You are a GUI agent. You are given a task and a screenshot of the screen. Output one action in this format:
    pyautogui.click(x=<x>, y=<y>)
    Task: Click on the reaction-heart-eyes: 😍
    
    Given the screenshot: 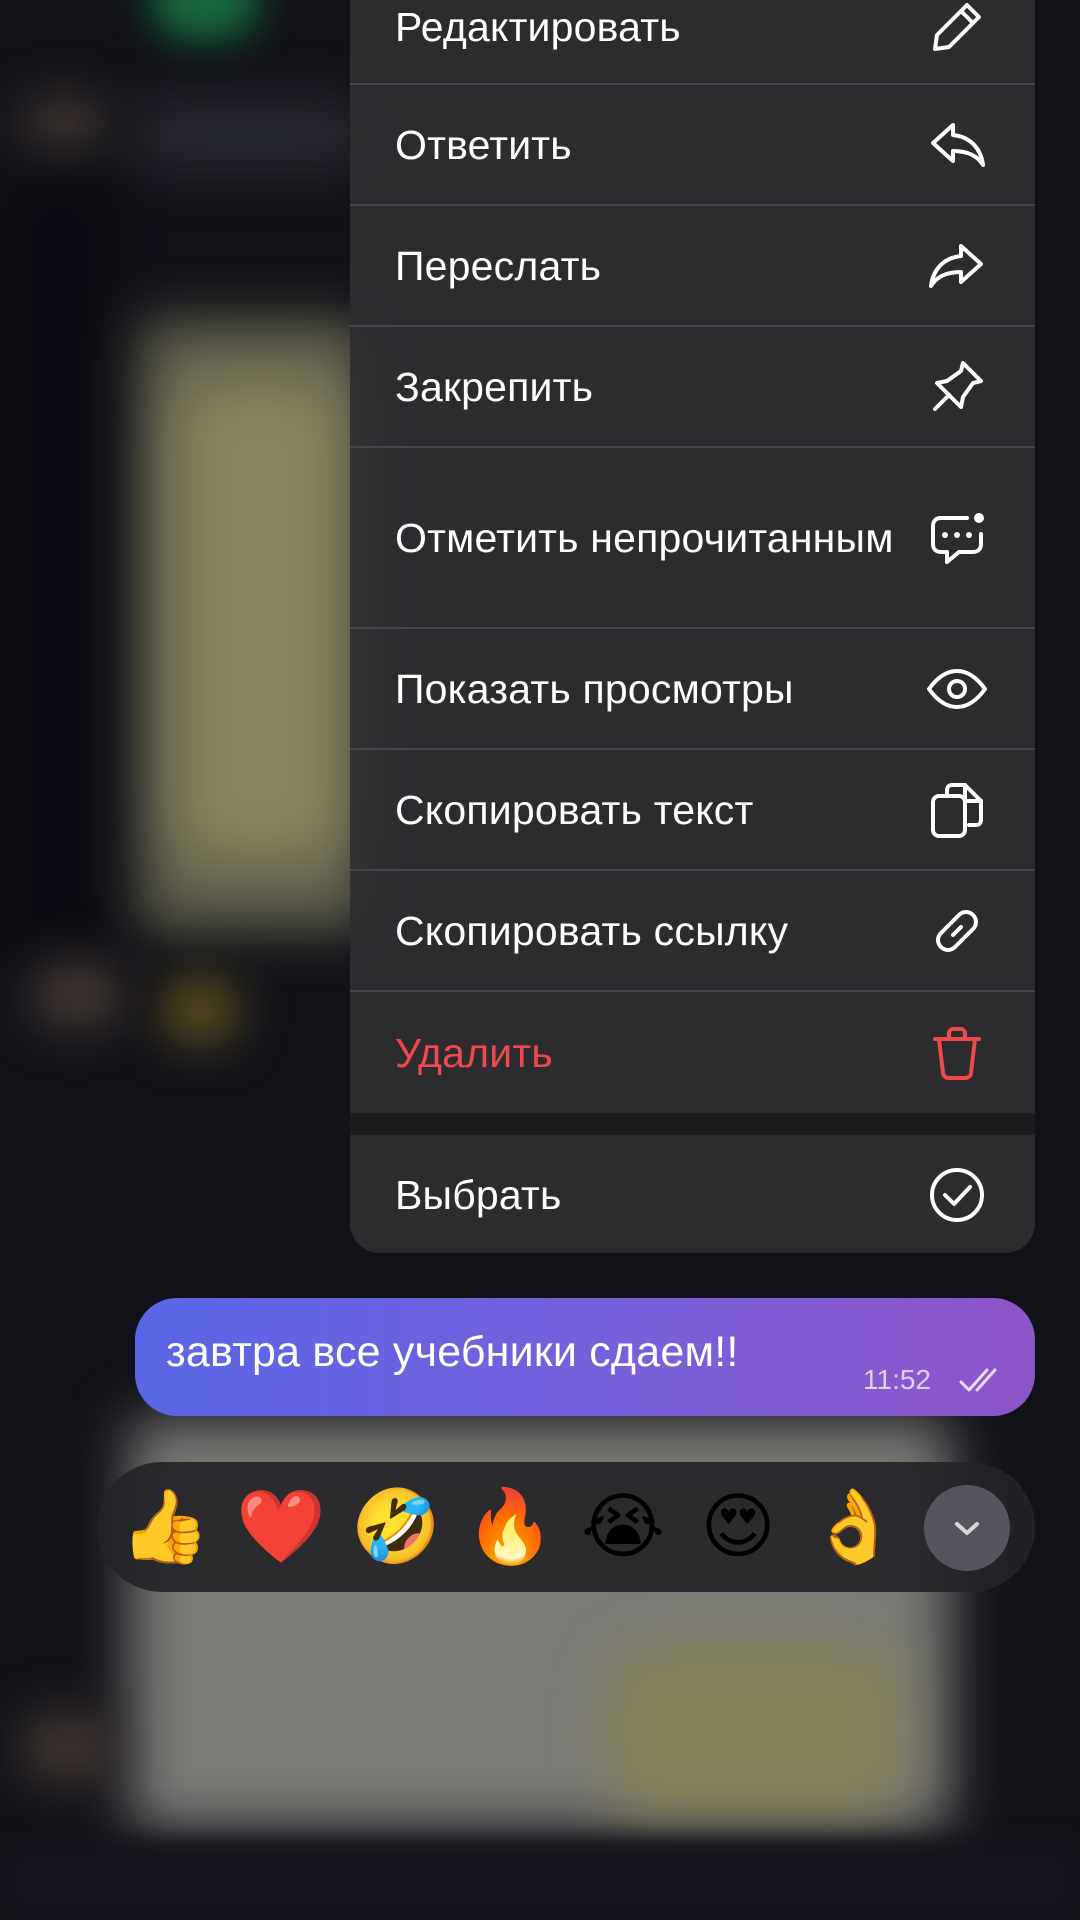 What is the action you would take?
    pyautogui.click(x=738, y=1527)
    